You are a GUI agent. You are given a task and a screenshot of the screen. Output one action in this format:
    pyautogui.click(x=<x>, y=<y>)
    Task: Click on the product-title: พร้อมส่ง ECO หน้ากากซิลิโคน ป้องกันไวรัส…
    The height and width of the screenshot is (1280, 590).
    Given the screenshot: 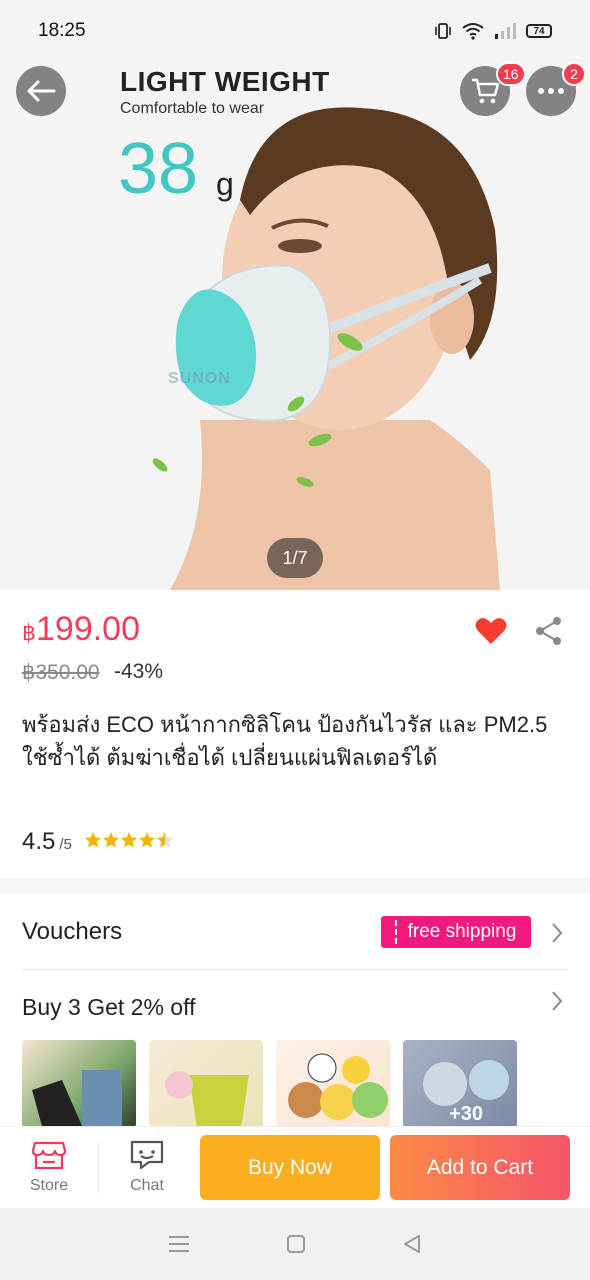 What is the action you would take?
    pyautogui.click(x=285, y=741)
    